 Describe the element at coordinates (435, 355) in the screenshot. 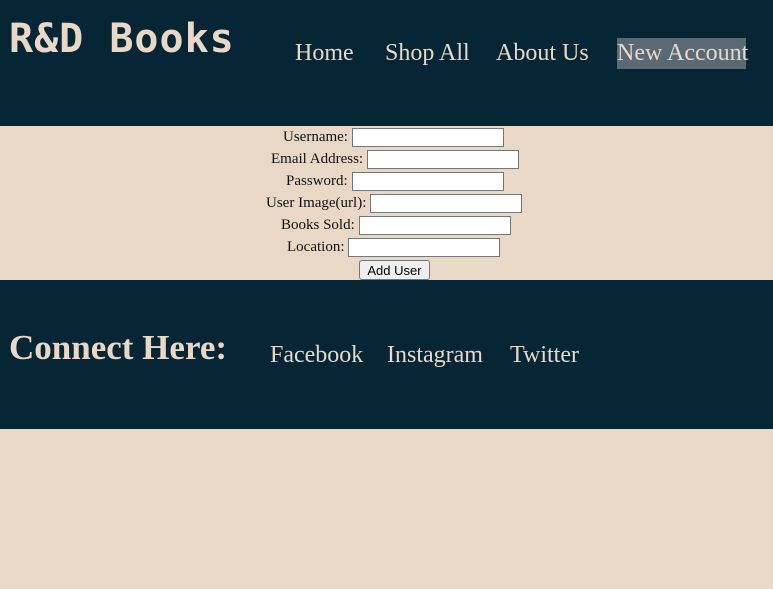

I see `instagram-link: Instagram` at that location.